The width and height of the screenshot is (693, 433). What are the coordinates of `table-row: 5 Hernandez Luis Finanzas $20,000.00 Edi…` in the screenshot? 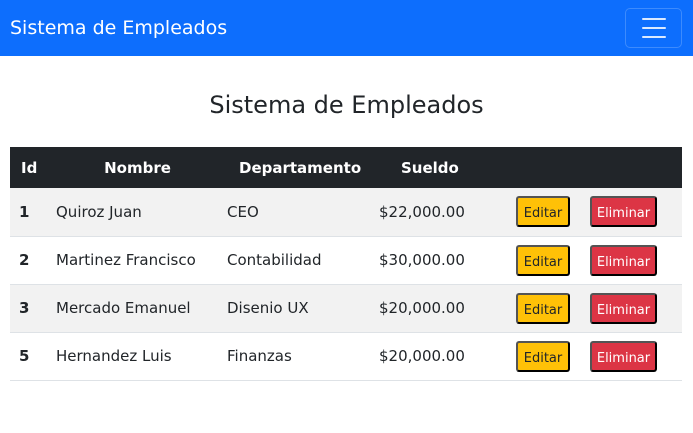 It's located at (346, 356).